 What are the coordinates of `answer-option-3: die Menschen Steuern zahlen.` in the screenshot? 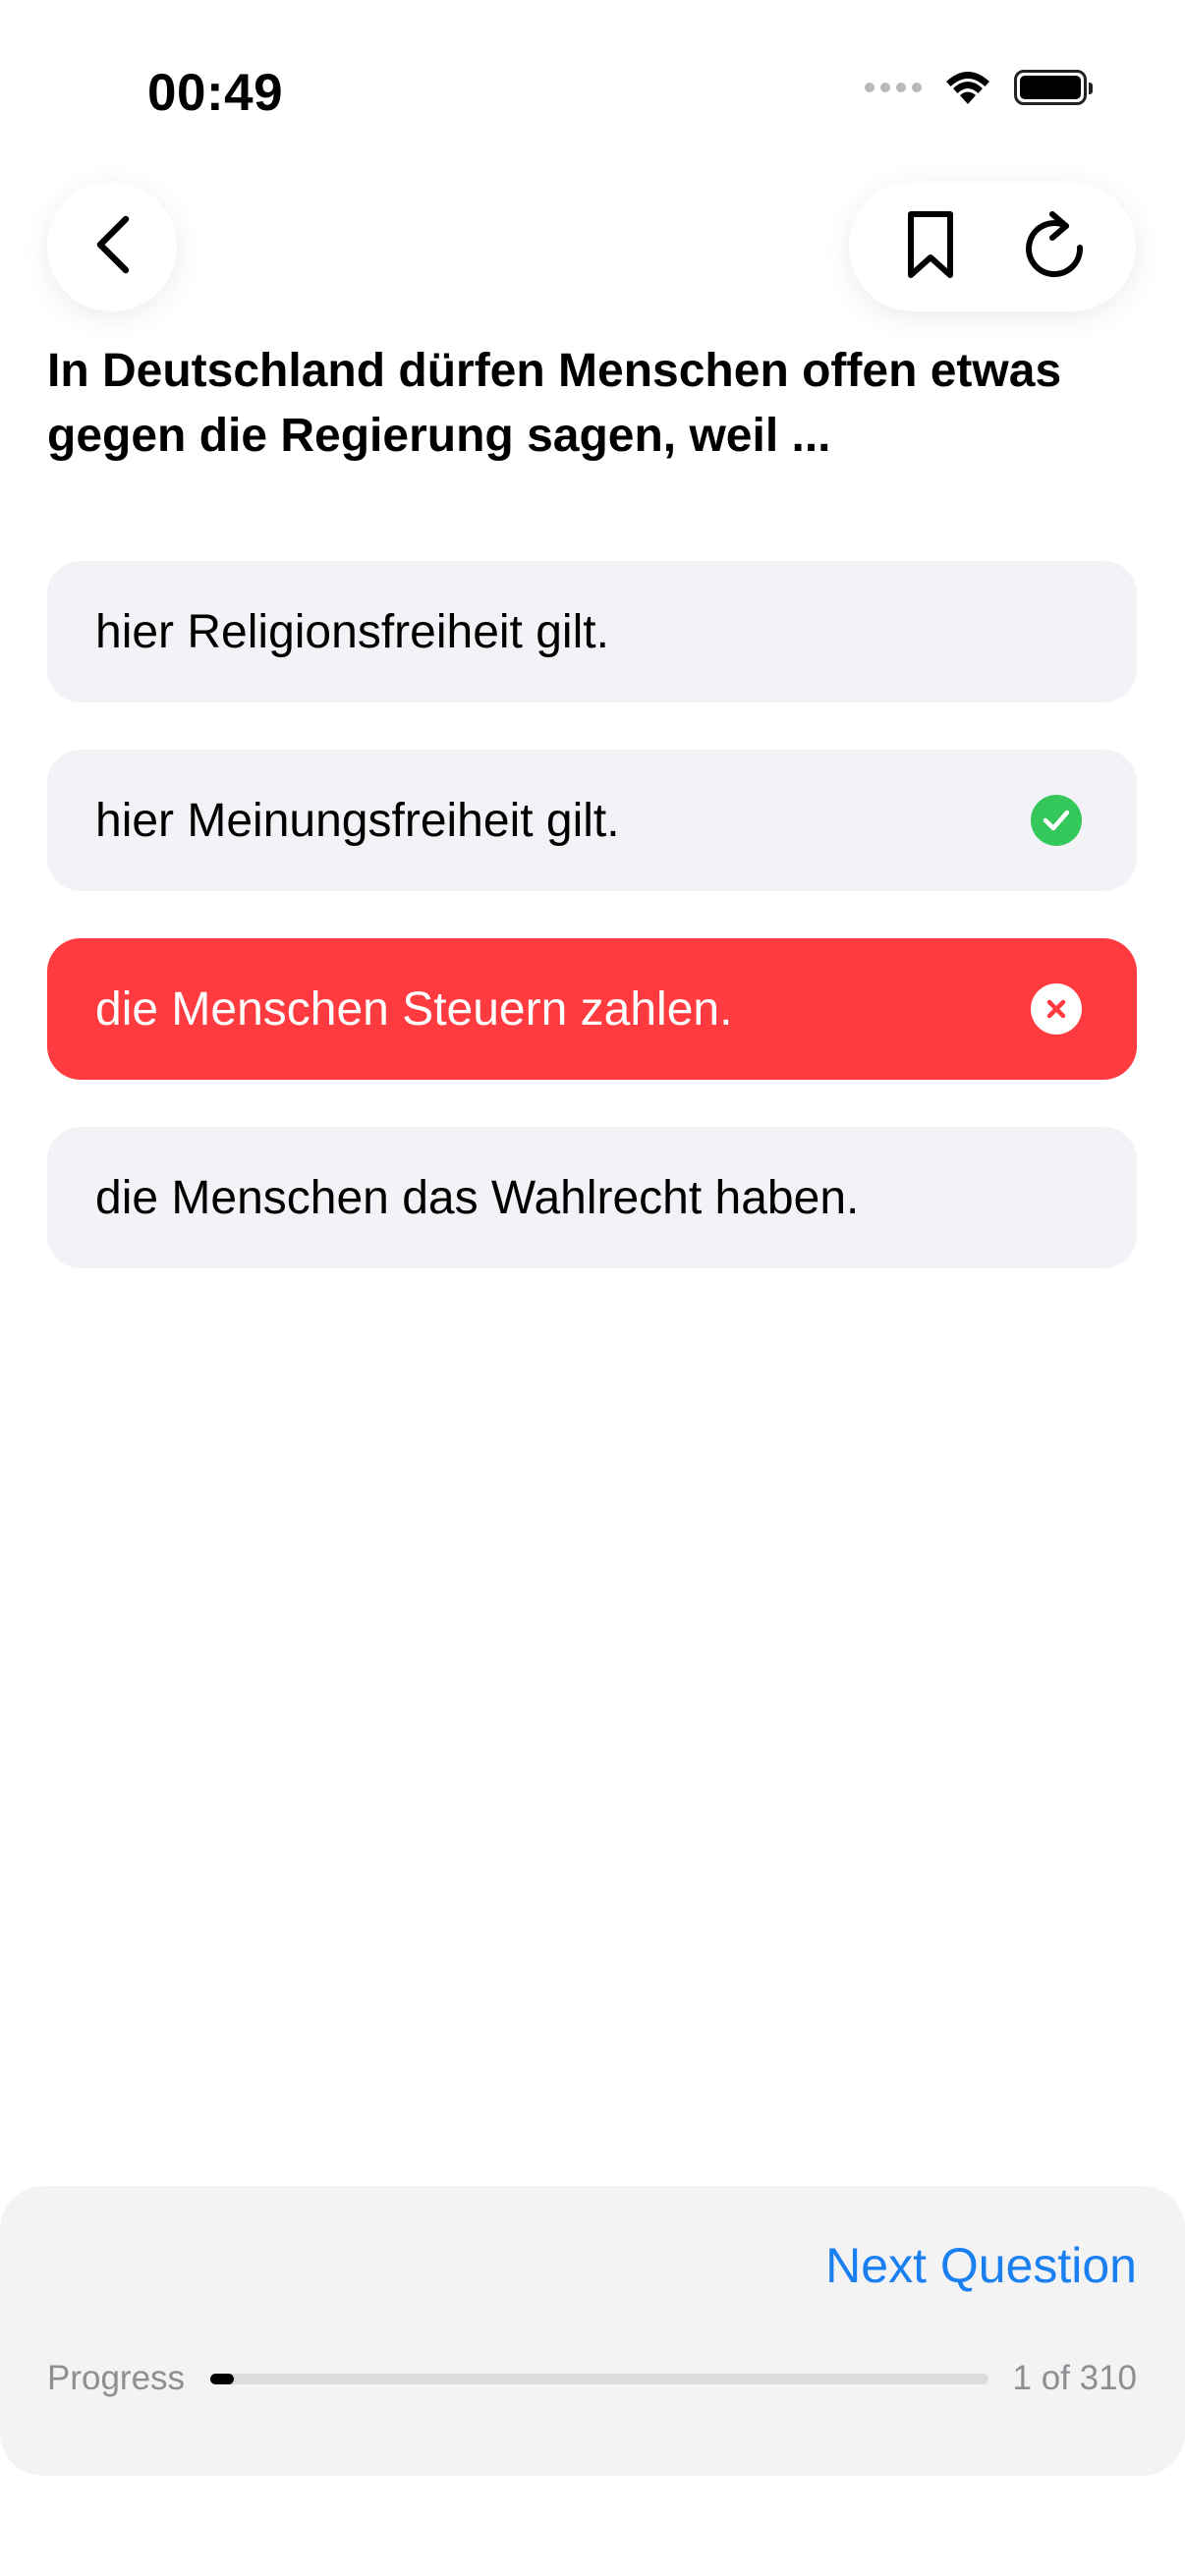 It's located at (592, 1009).